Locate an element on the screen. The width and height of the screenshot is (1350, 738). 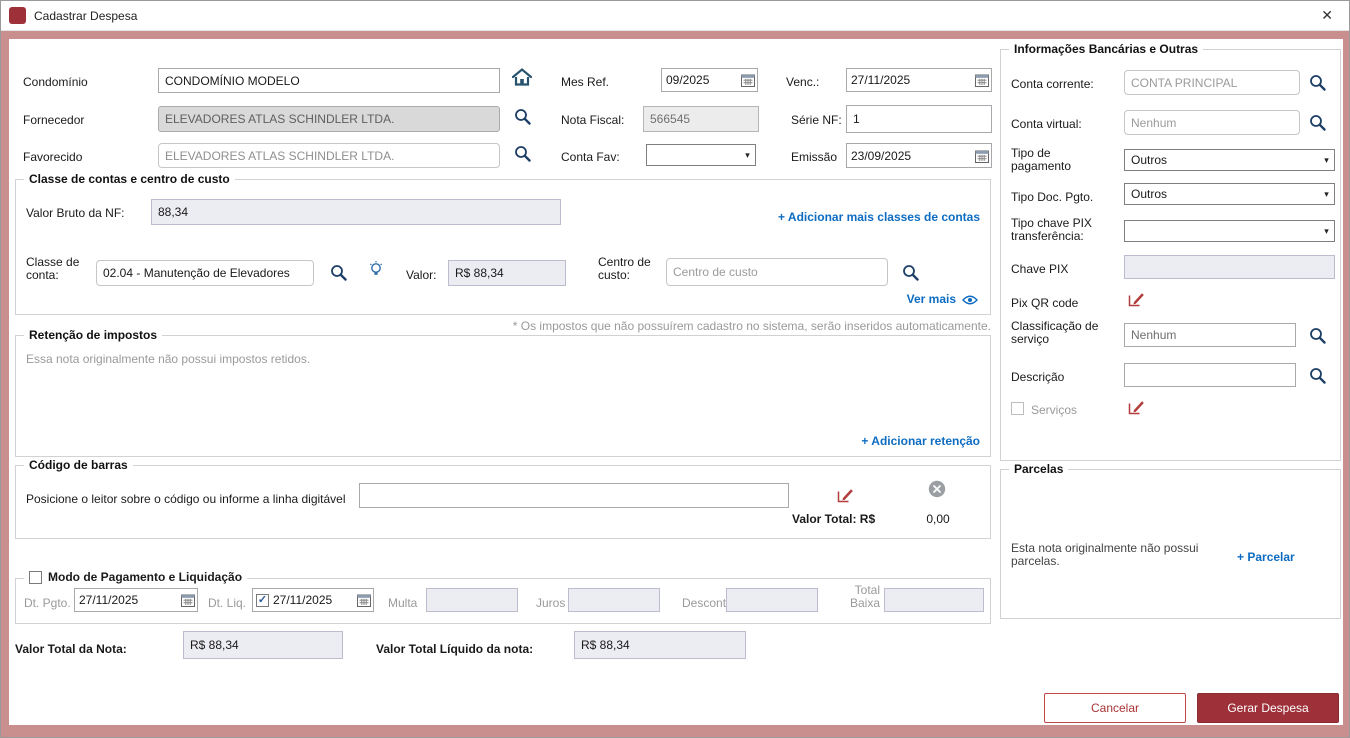
valor-liquido-label: Valor Total Líquido da nota: is located at coordinates (455, 649).